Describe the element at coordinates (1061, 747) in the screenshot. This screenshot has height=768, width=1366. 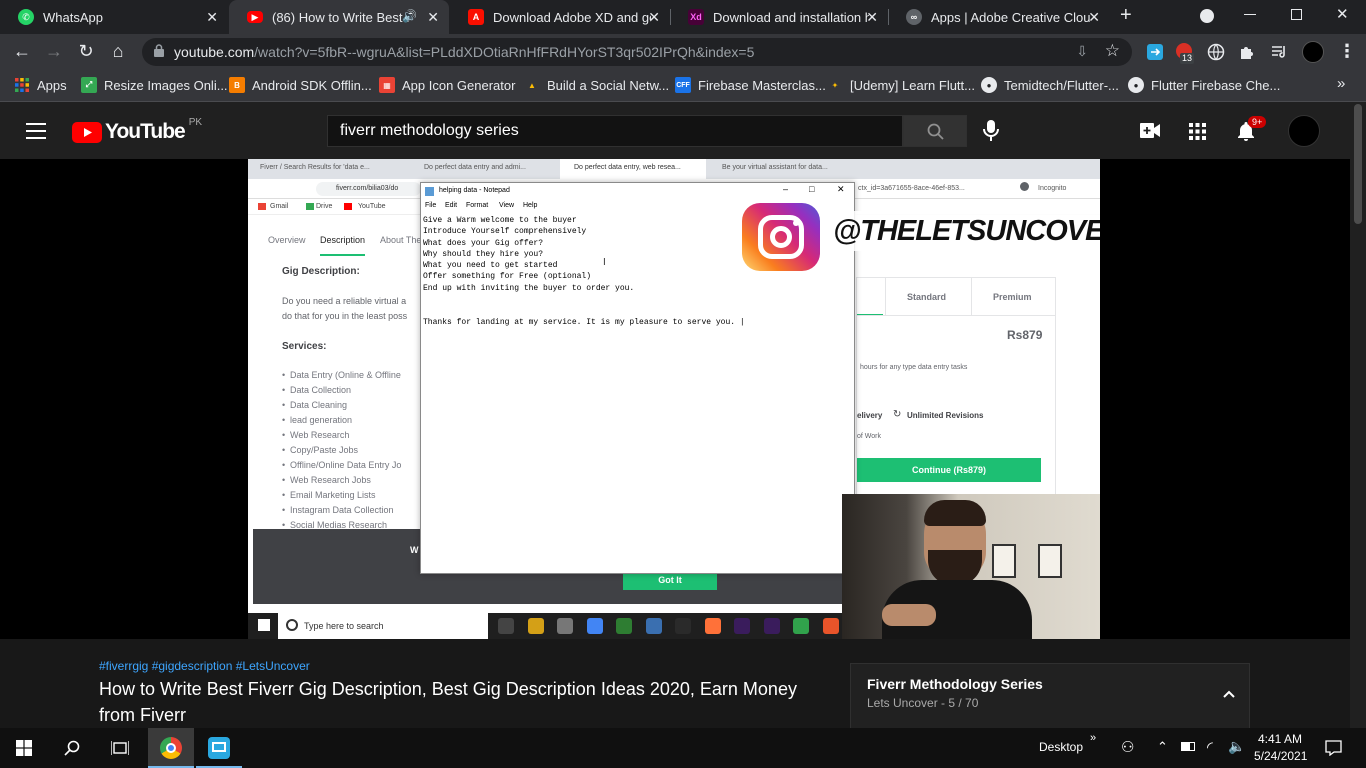
I see `desktop-toolbar-label: Desktop` at that location.